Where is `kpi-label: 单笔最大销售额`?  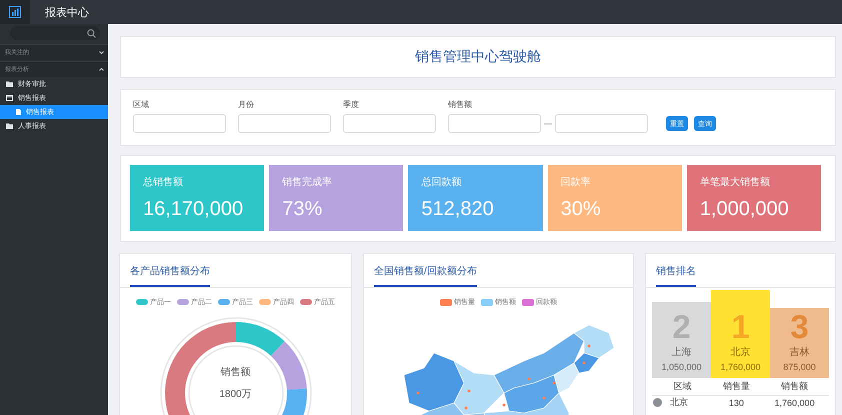
kpi-label: 单笔最大销售额 is located at coordinates (735, 182).